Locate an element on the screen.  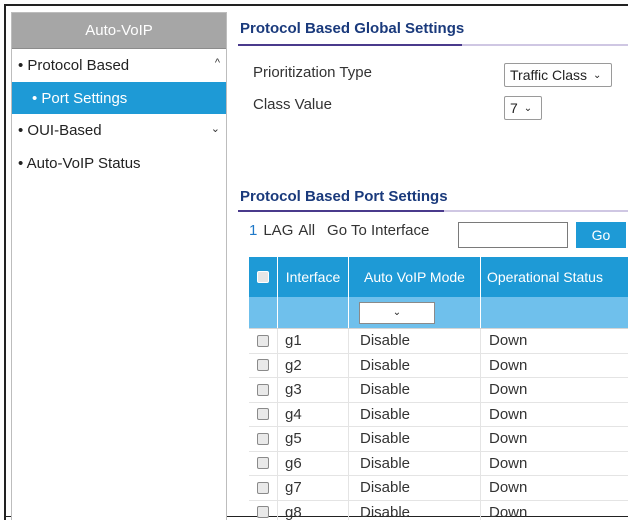
nav-all-link: All is located at coordinates (306, 230).